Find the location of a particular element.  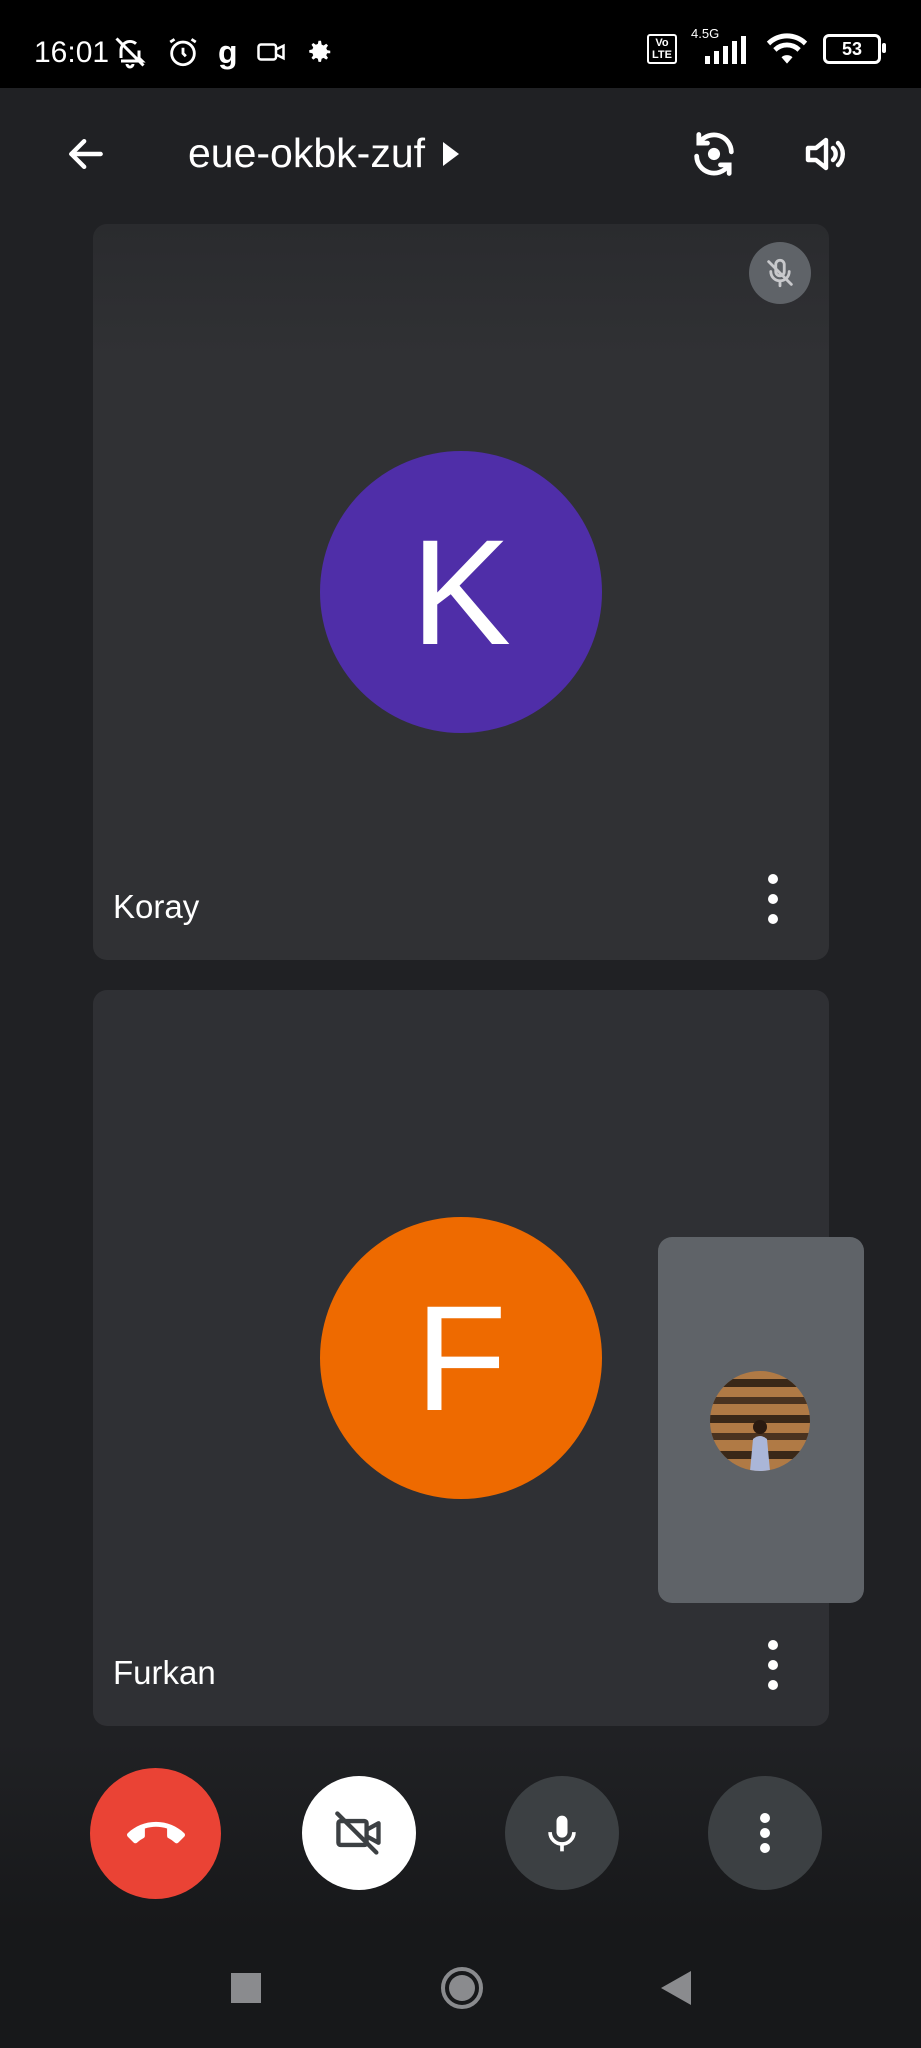

triangle-back-icon is located at coordinates (676, 1988).